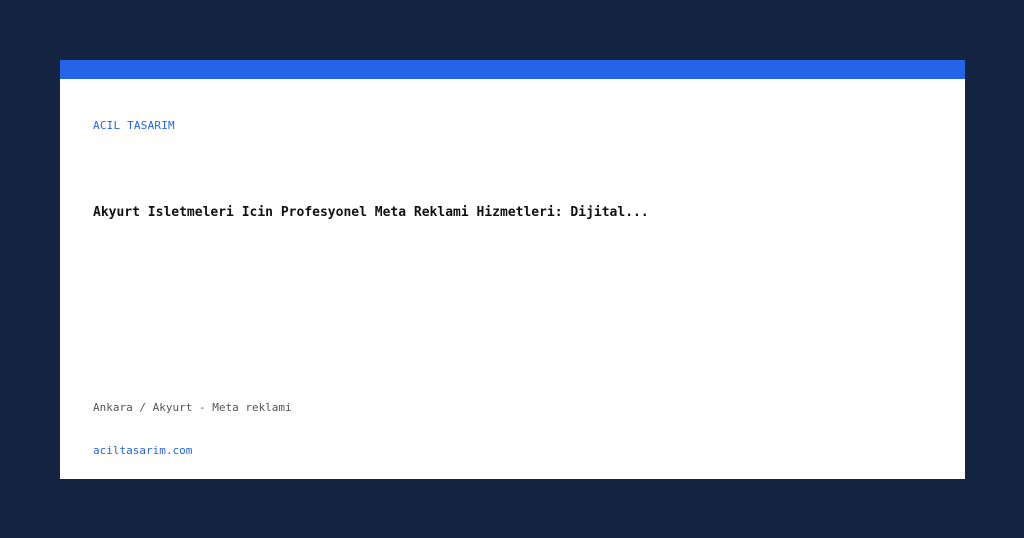  Describe the element at coordinates (192, 407) in the screenshot. I see `location-category: Ankara / Akyurt - Meta reklami` at that location.